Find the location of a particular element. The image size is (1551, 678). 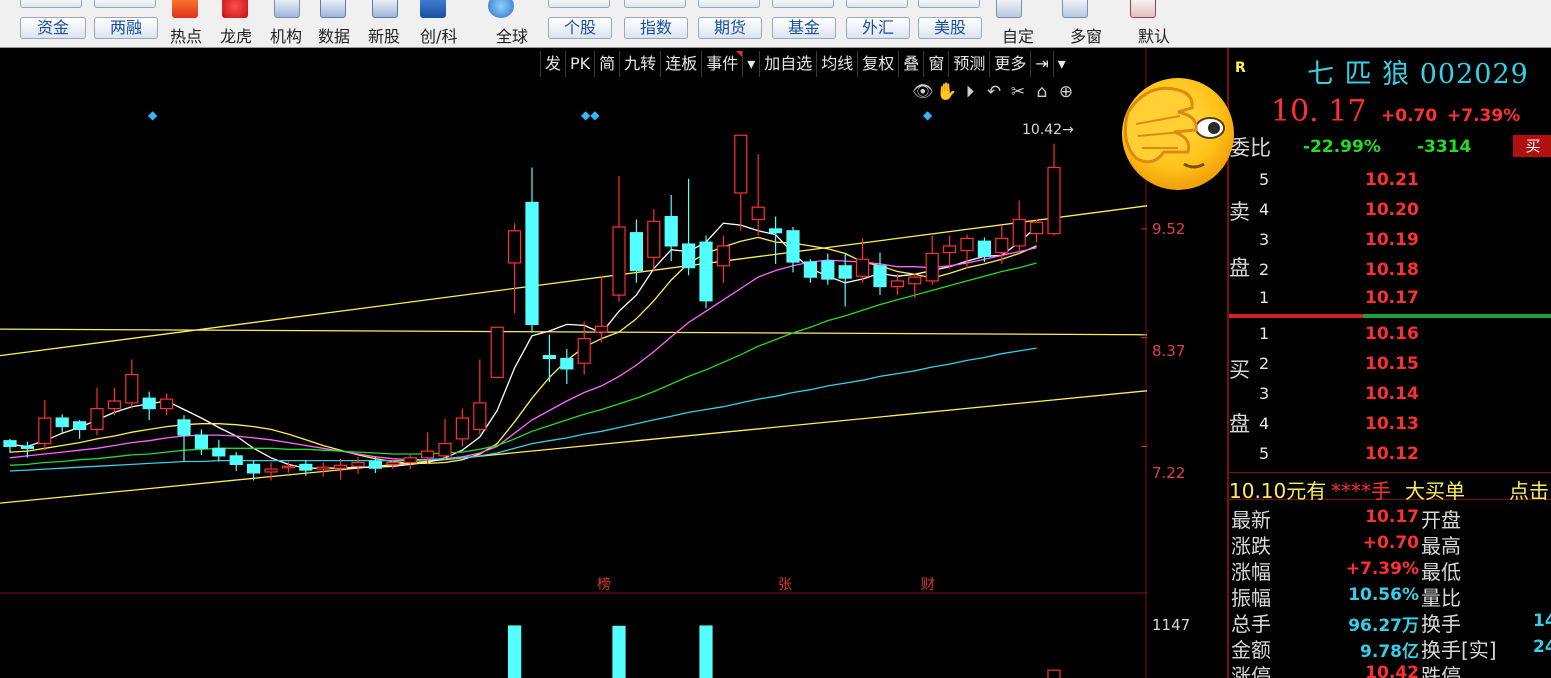

multi-window-icon is located at coordinates (1075, 9).